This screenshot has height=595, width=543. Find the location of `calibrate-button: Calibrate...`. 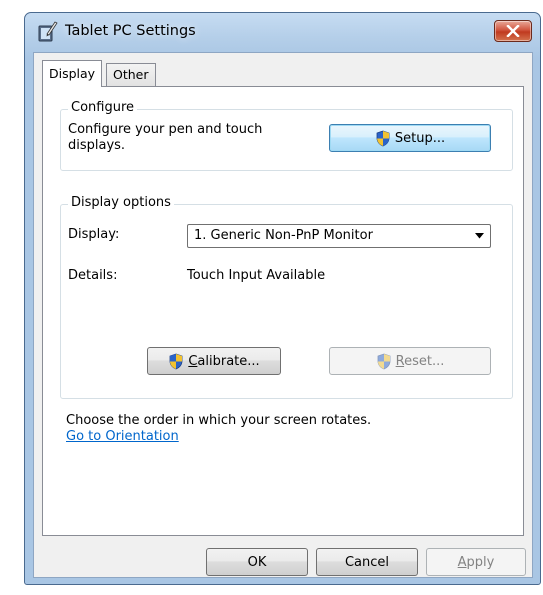

calibrate-button: Calibrate... is located at coordinates (214, 361).